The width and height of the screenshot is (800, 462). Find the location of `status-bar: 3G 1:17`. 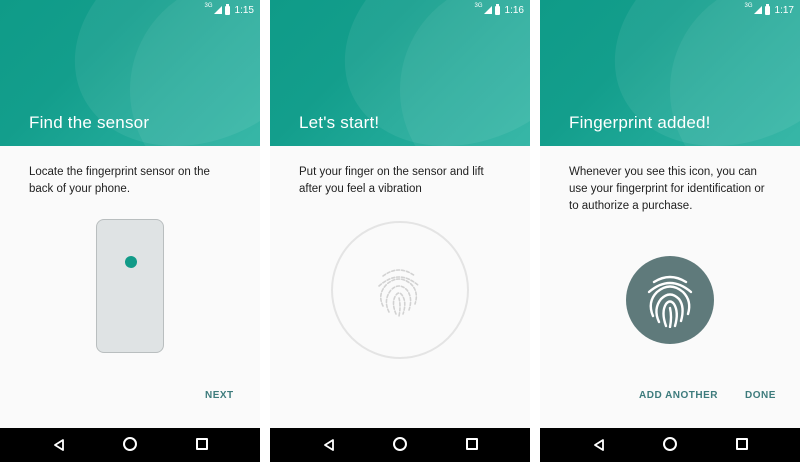

status-bar: 3G 1:17 is located at coordinates (769, 10).